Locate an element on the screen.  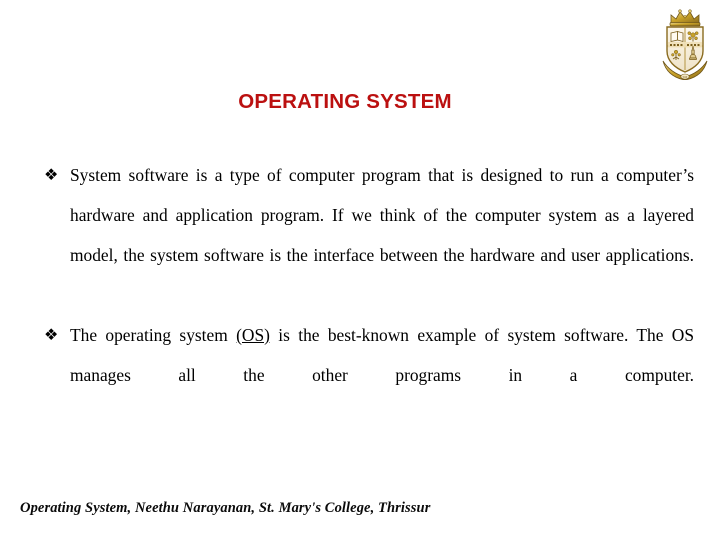
college-crest-icon: SM is located at coordinates (685, 43).